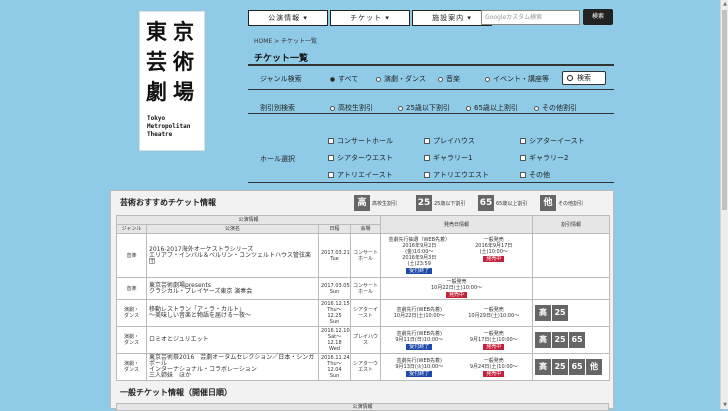 The width and height of the screenshot is (728, 411). I want to click on nav-facilities: 施設案内 ▾, so click(452, 18).